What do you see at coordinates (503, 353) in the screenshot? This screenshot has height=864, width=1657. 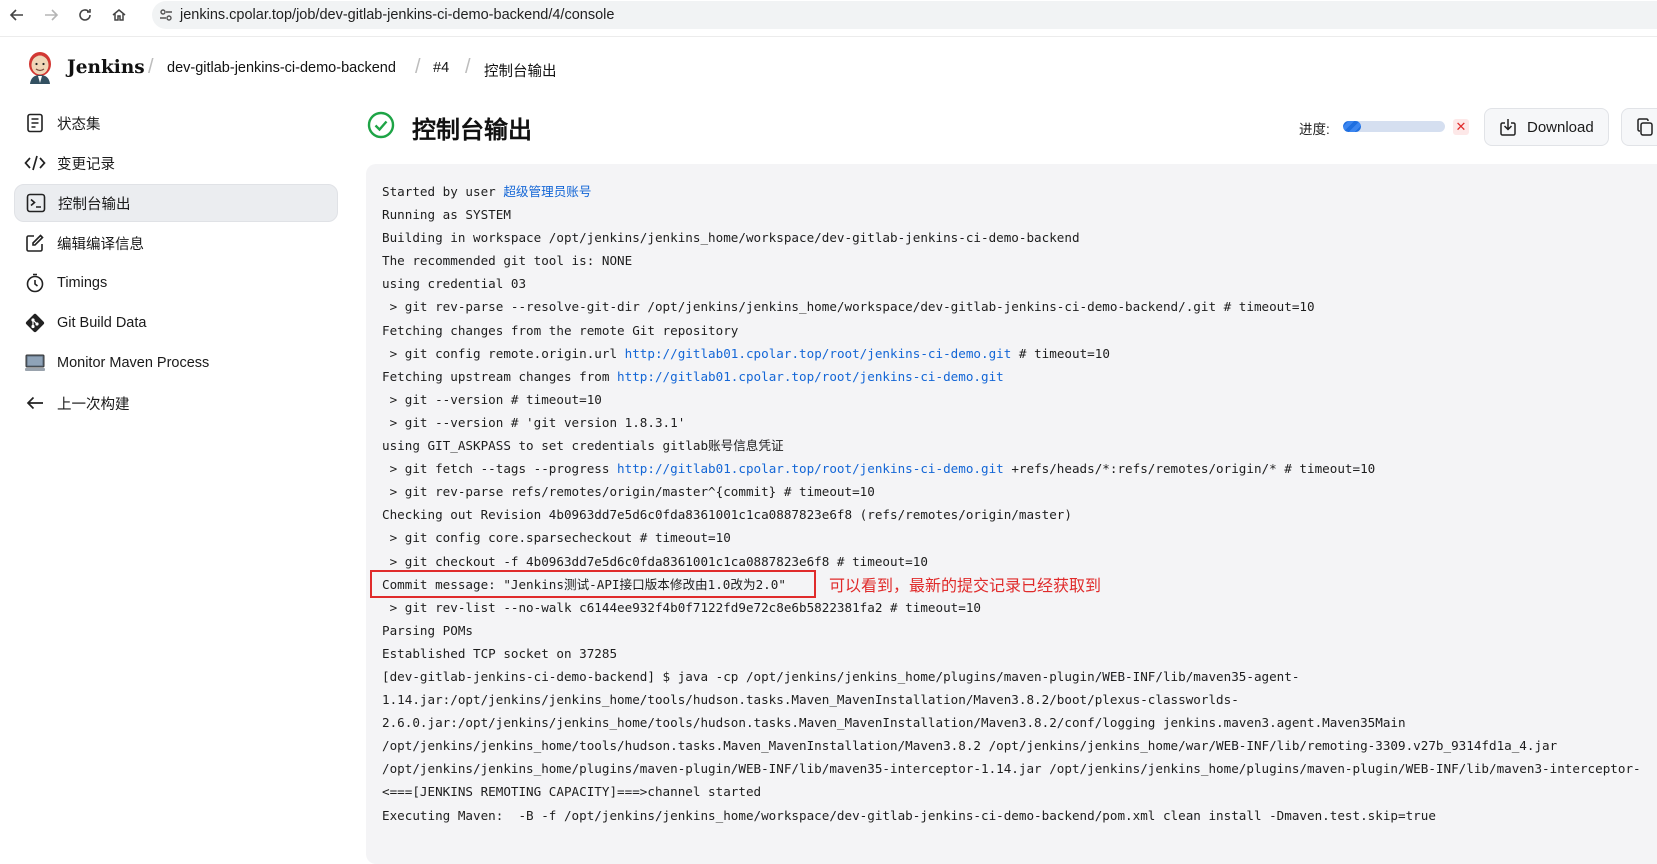 I see `console-line-text: > git config remote.origin.url` at bounding box center [503, 353].